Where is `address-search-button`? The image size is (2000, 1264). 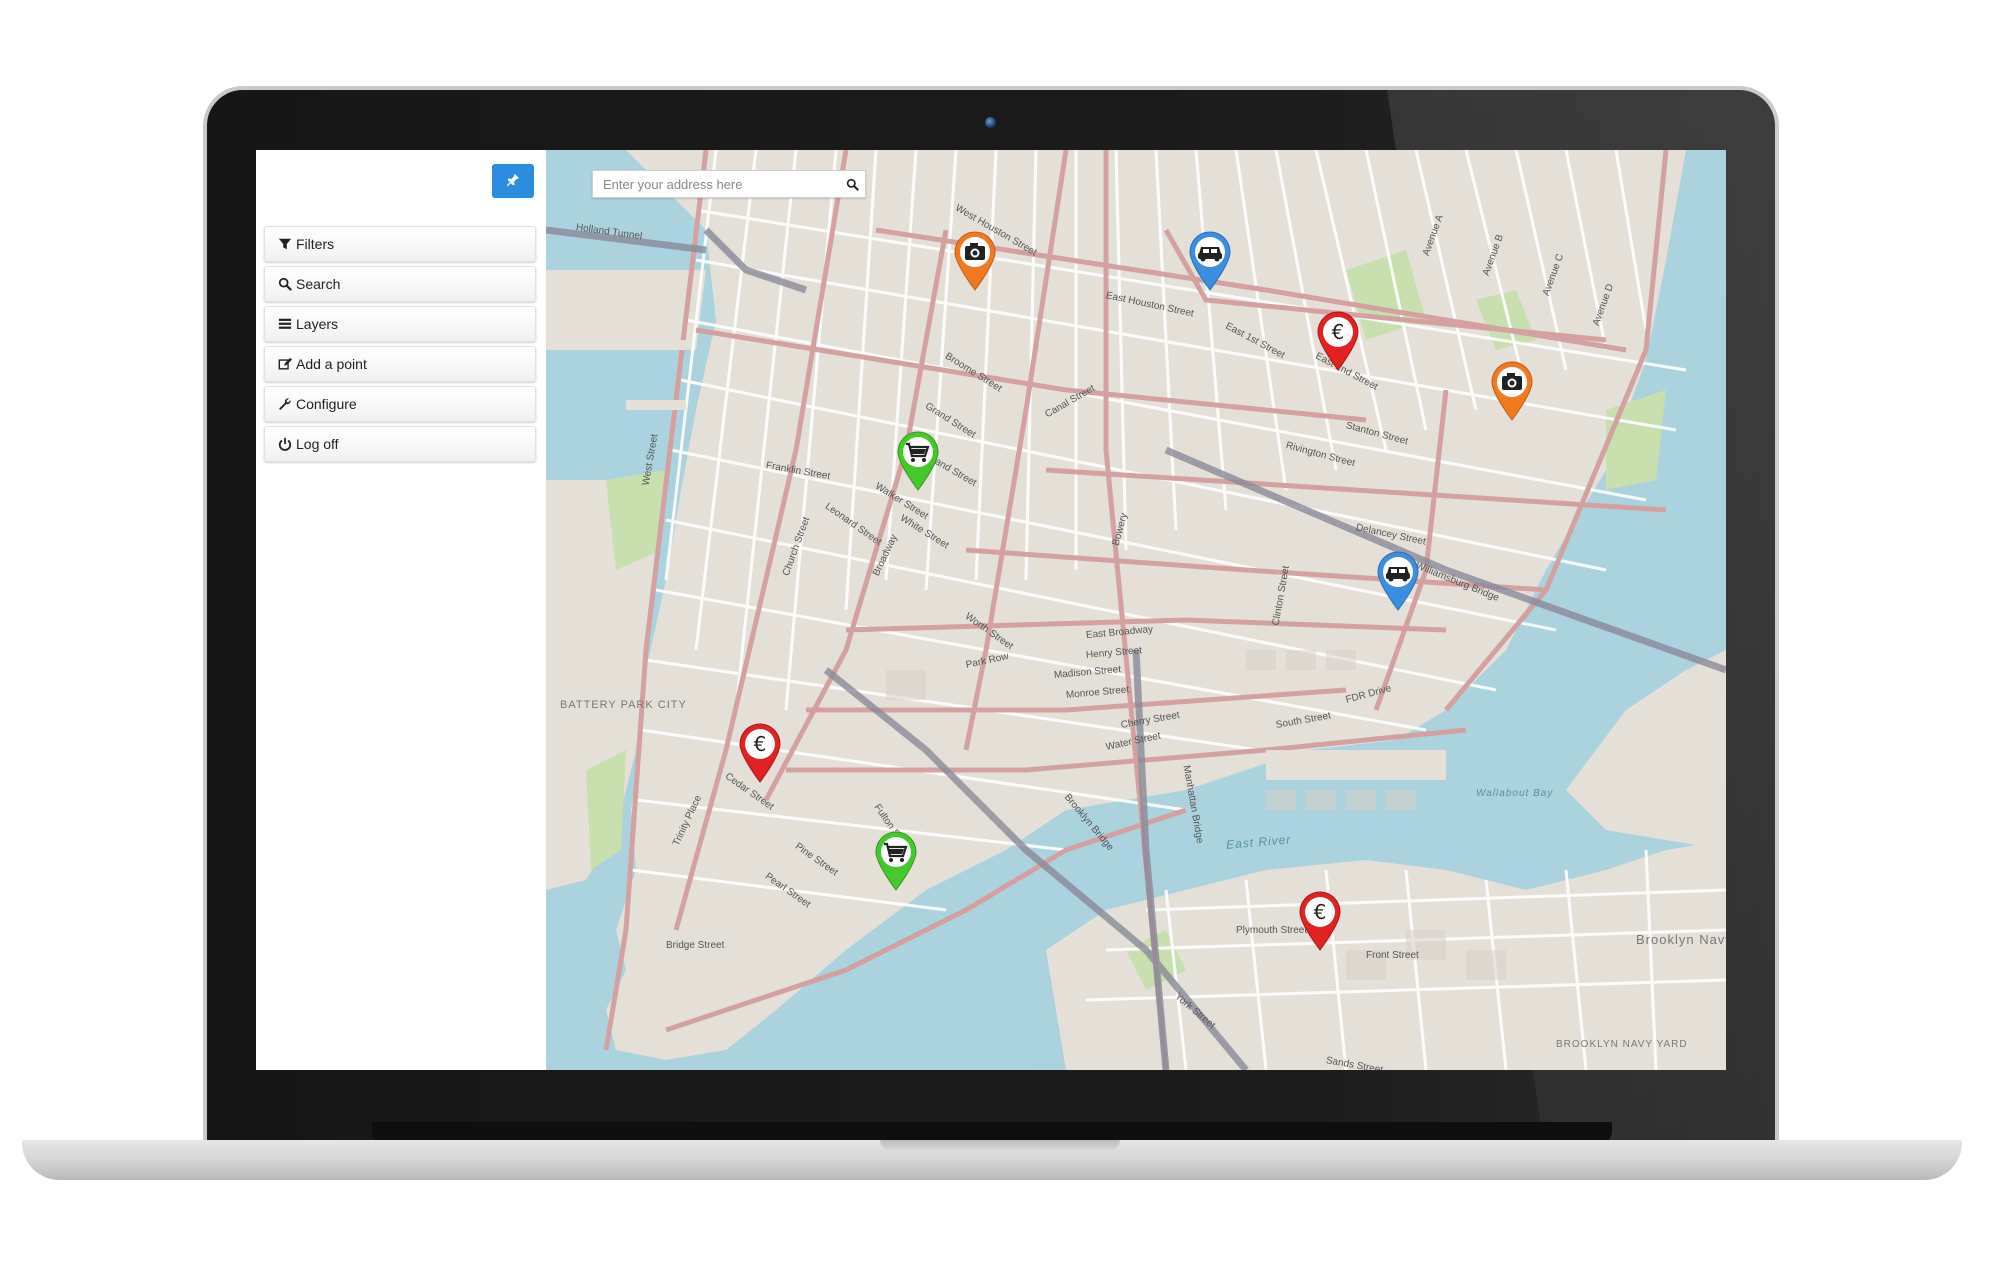
address-search-button is located at coordinates (852, 184).